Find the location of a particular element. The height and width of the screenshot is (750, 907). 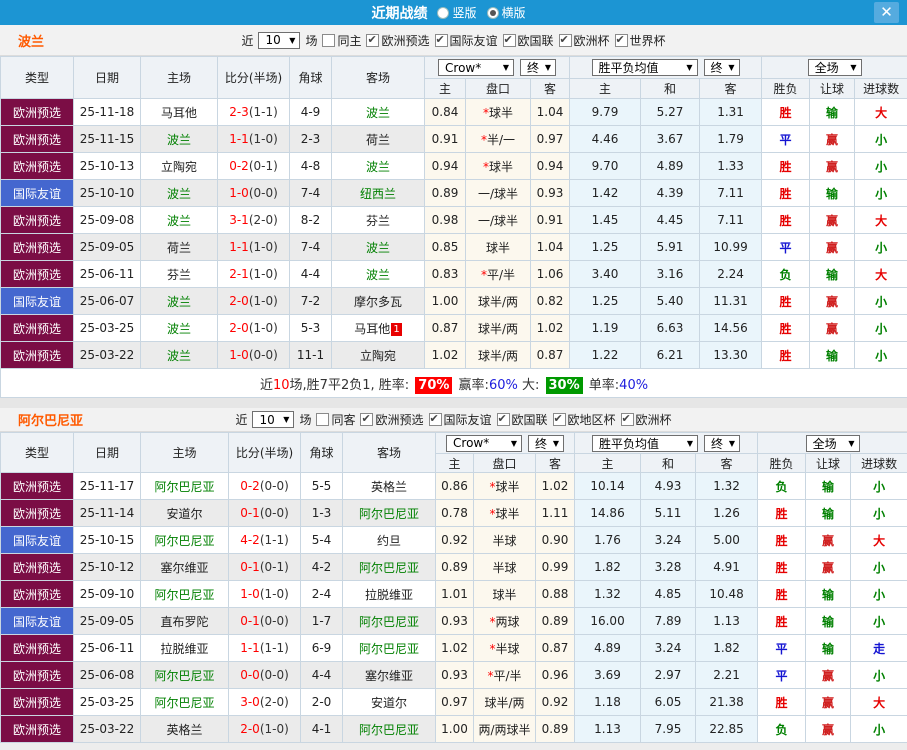

handicap: 球半 is located at coordinates (498, 247).